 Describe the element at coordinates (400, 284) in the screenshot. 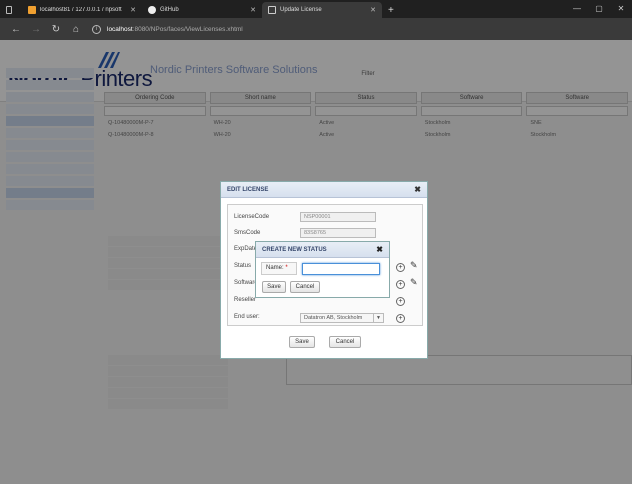

I see `add-software-icon: +` at that location.